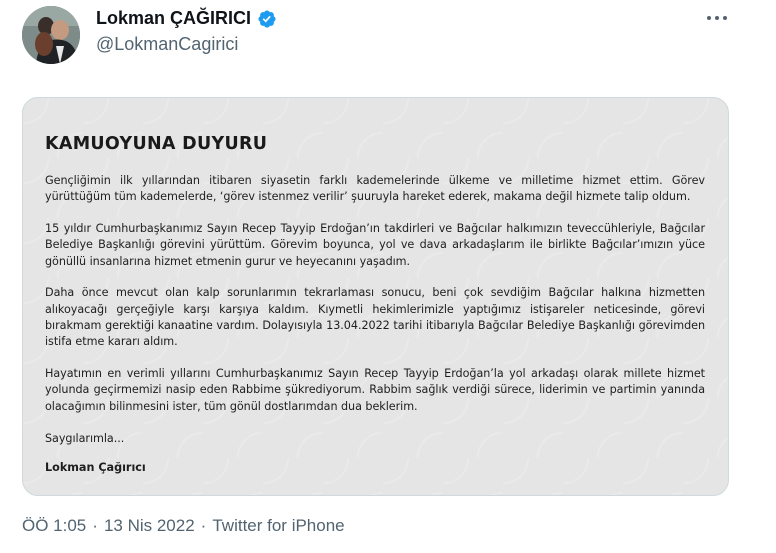  I want to click on profile-photo, so click(51, 35).